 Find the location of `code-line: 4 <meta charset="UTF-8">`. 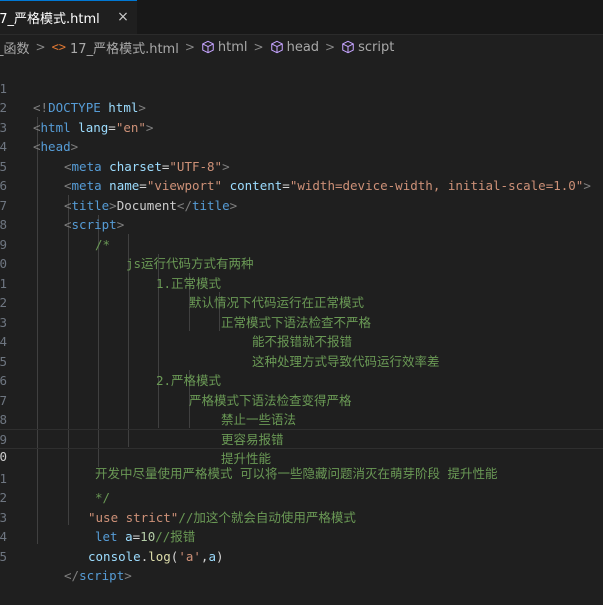

code-line: 4 <meta charset="UTF-8"> is located at coordinates (301, 146).